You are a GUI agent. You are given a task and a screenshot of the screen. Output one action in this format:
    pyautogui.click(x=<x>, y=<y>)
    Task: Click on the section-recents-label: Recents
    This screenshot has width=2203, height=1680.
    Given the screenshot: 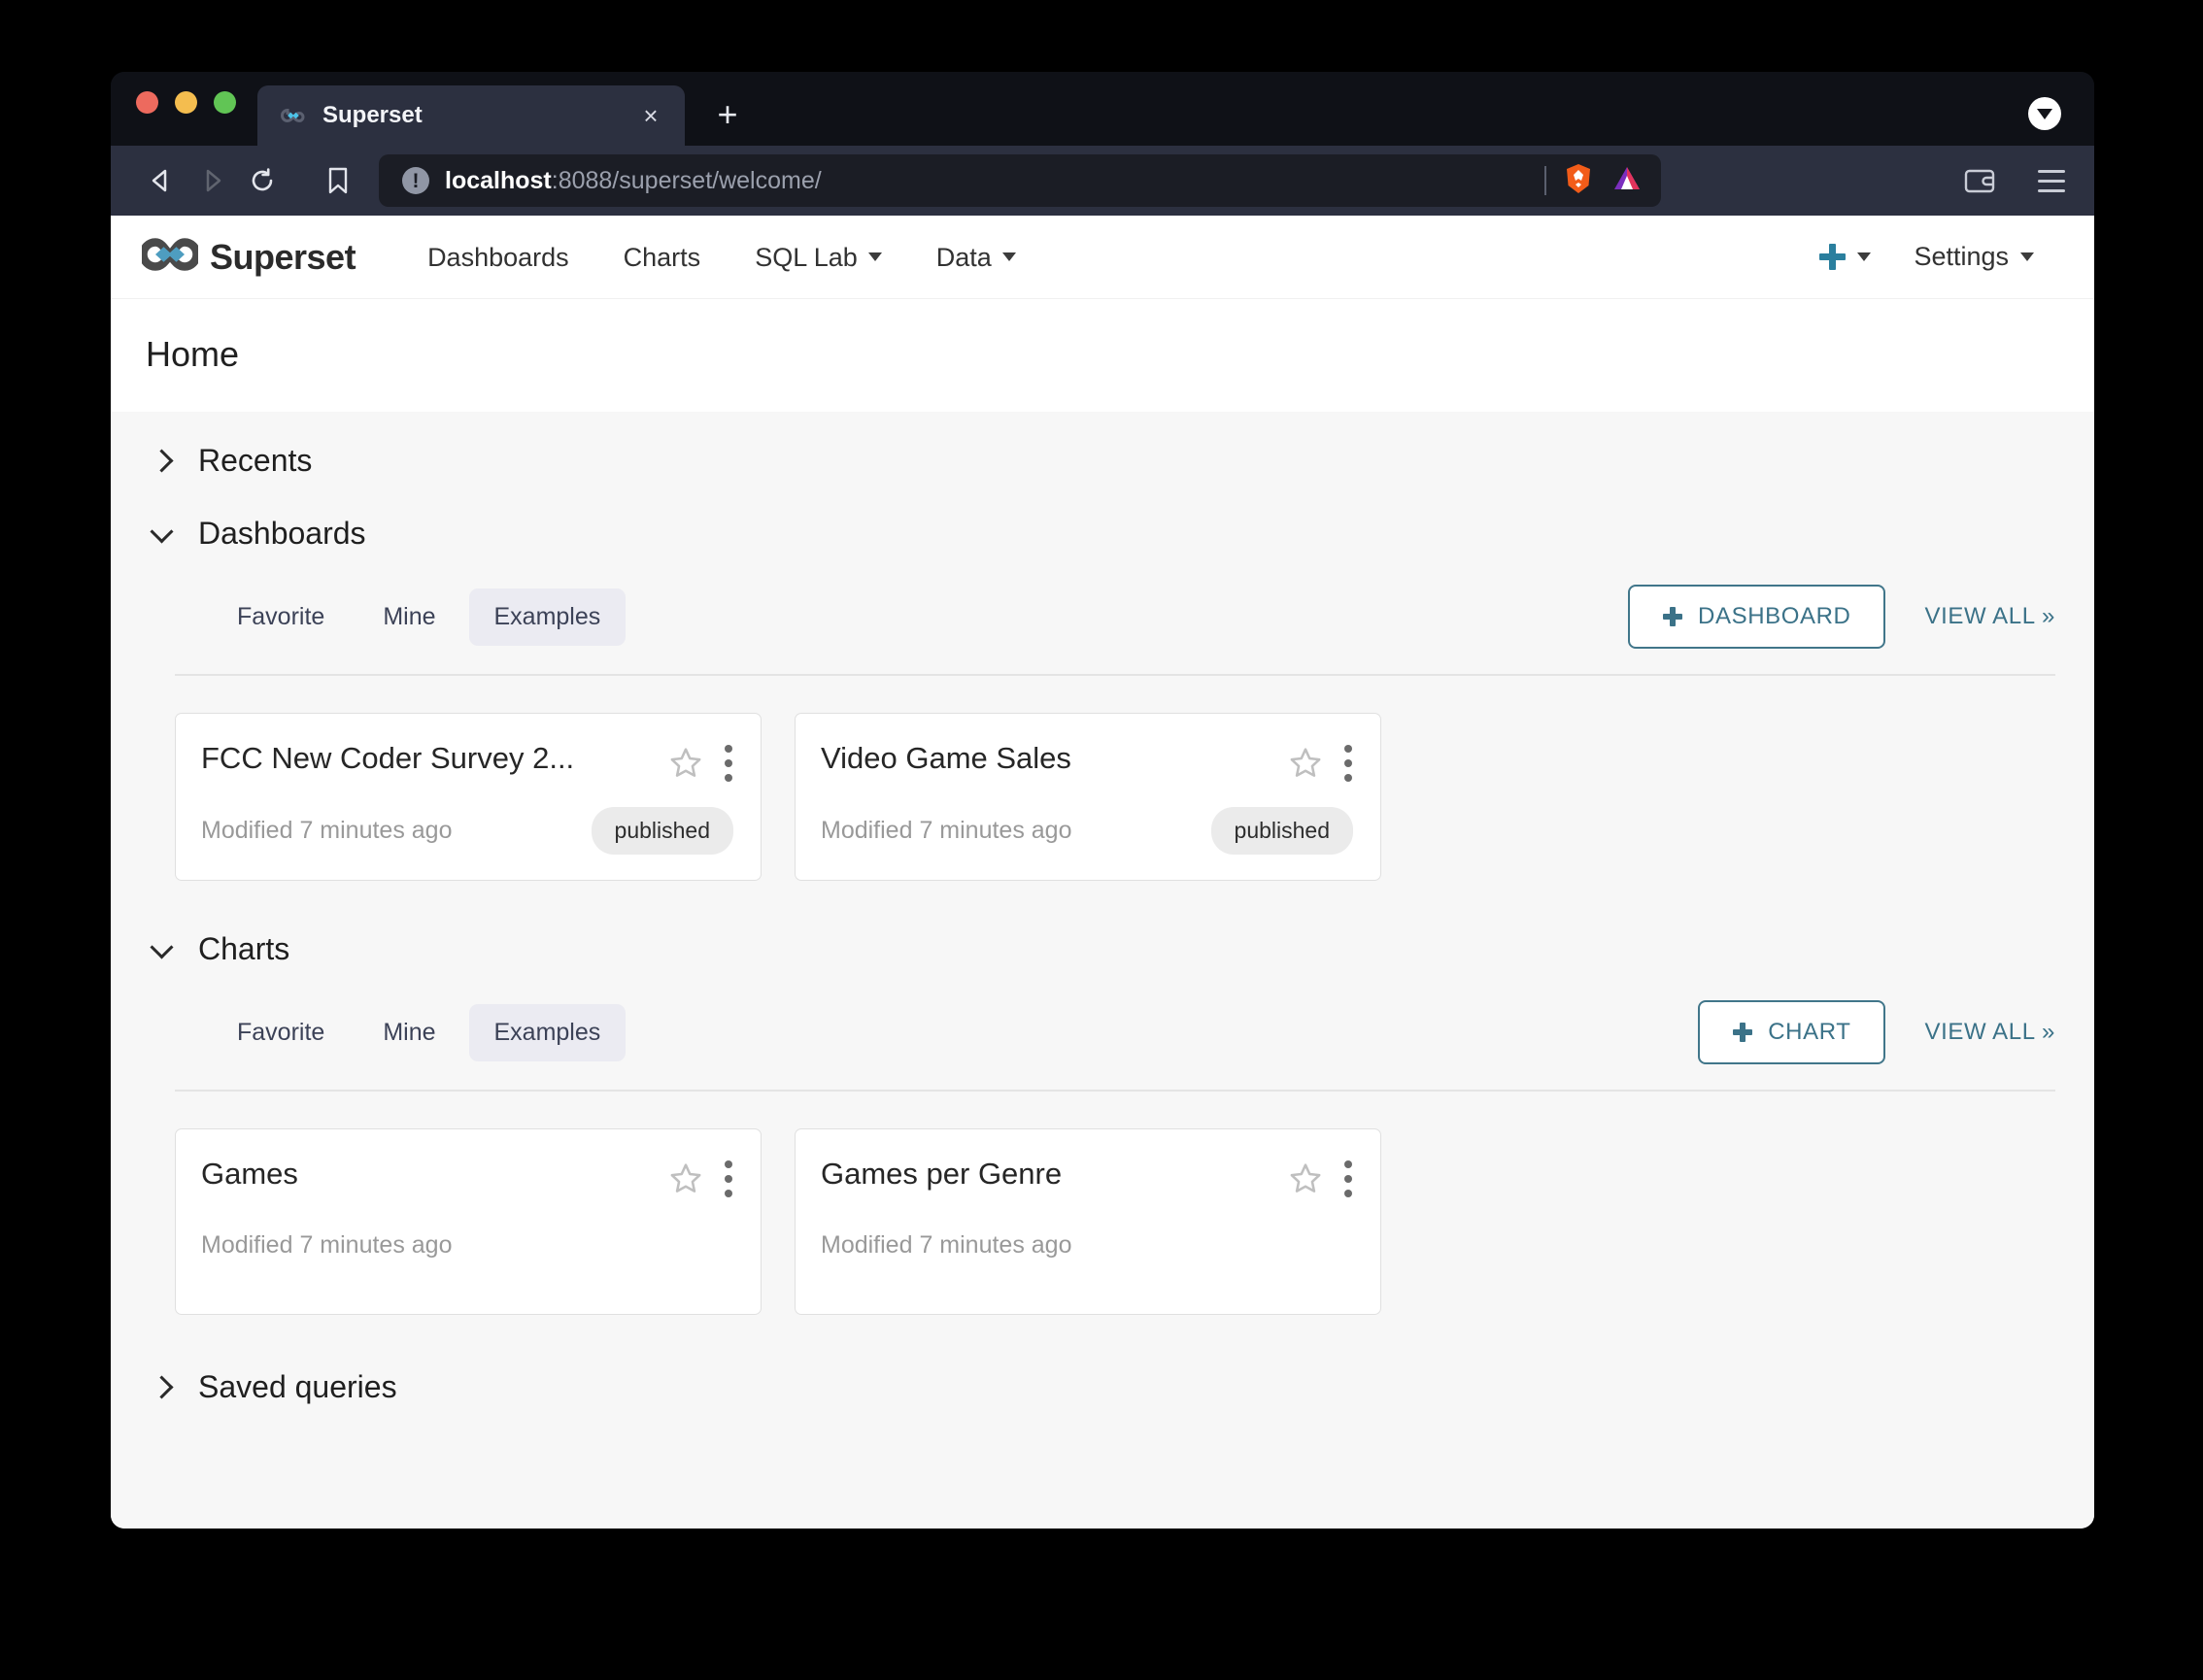 What is the action you would take?
    pyautogui.click(x=256, y=460)
    